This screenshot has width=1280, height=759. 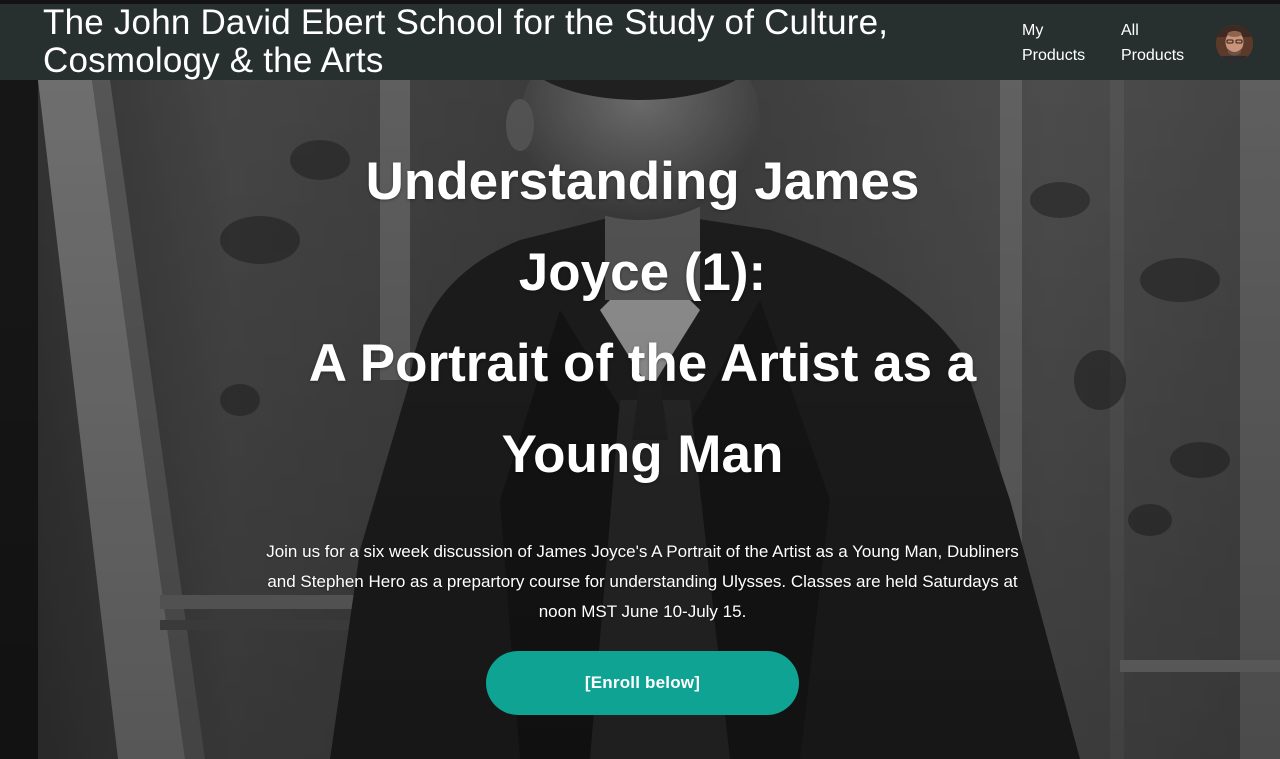 What do you see at coordinates (642, 272) in the screenshot?
I see `course-title-line-2: Joyce (1):` at bounding box center [642, 272].